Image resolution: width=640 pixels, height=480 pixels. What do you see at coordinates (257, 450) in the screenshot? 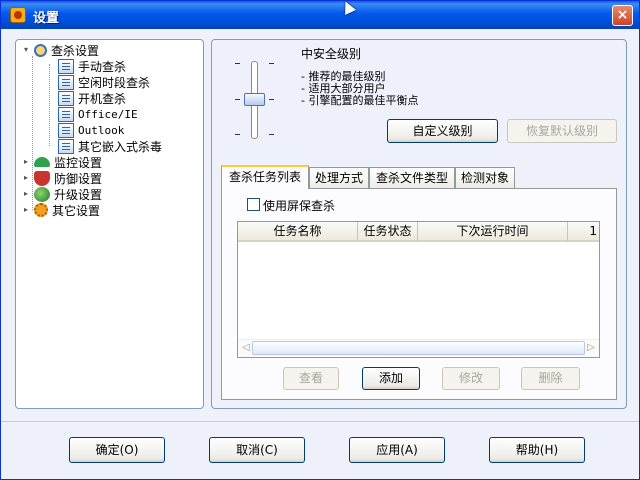
I see `cancel-button: 取消(C)` at bounding box center [257, 450].